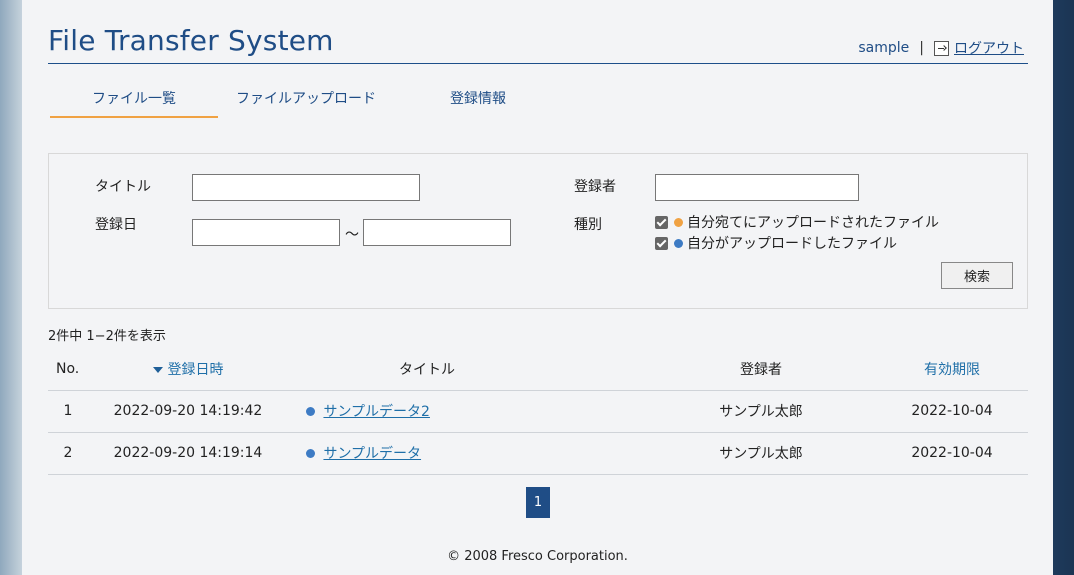 Image resolution: width=1074 pixels, height=575 pixels. Describe the element at coordinates (661, 243) in the screenshot. I see `checkbox-uploaded` at that location.